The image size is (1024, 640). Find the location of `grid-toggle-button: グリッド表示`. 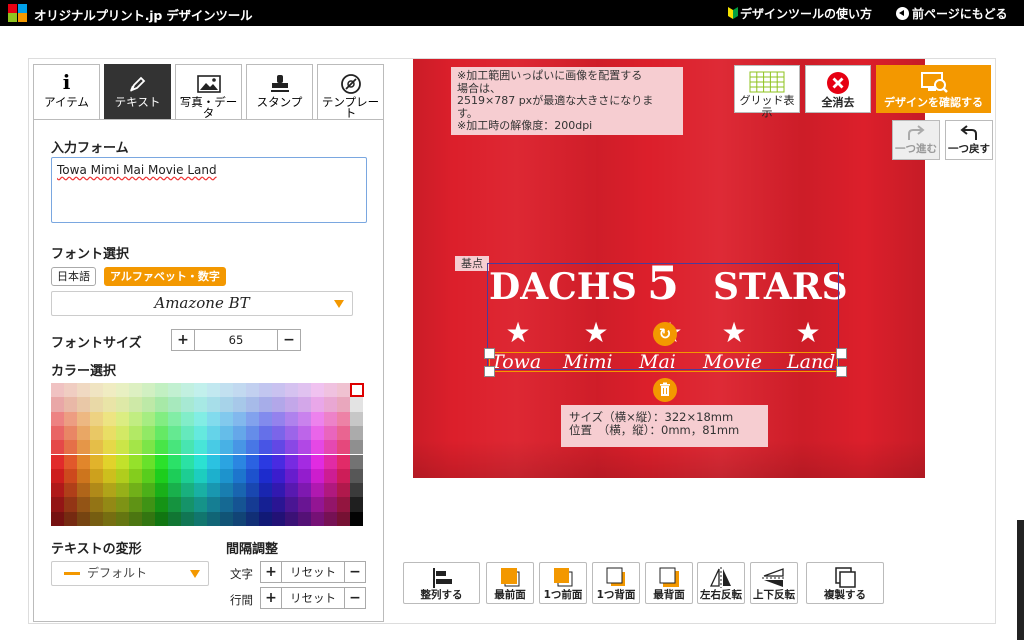

grid-toggle-button: グリッド表示 is located at coordinates (767, 92).